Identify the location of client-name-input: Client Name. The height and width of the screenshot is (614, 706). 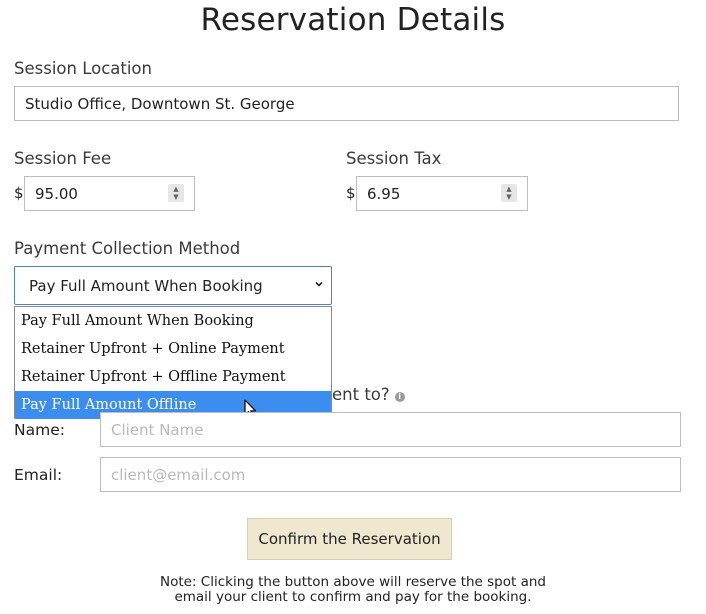
(390, 429).